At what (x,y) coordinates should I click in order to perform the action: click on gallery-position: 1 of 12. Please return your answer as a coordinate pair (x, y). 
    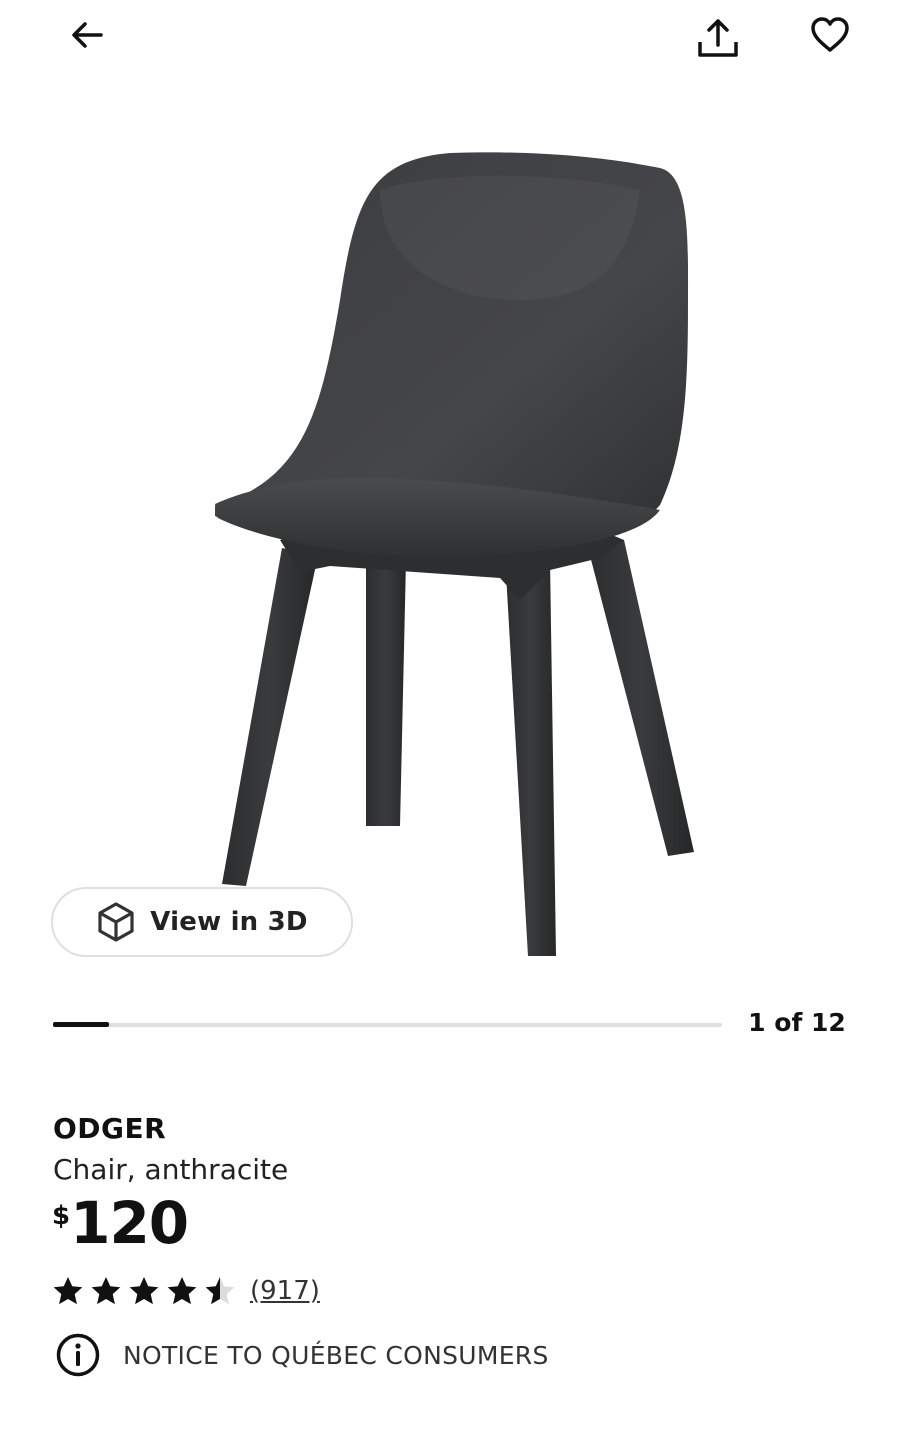
    Looking at the image, I should click on (797, 1022).